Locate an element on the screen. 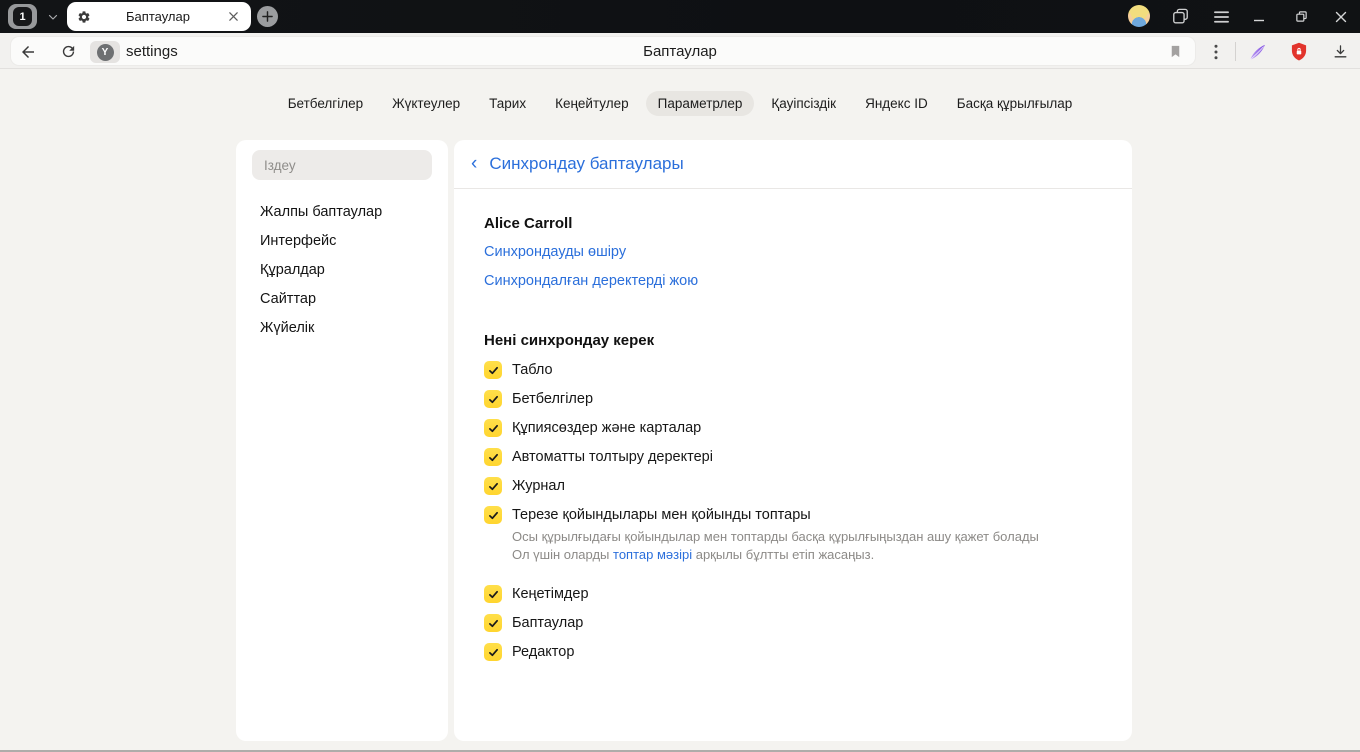  protect-button is located at coordinates (1299, 51).